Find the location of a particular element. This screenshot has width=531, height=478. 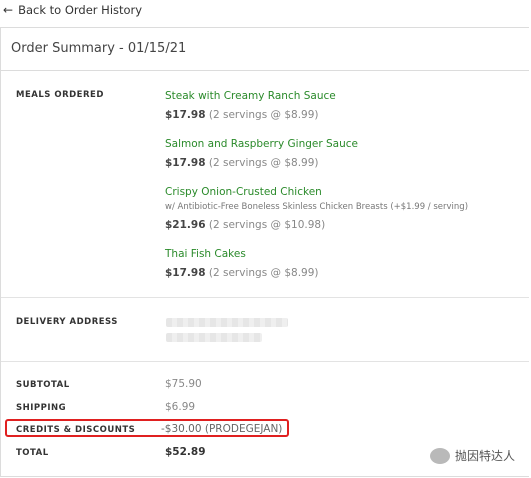

meal-servings: (2 servings @ $10.98) is located at coordinates (267, 225).